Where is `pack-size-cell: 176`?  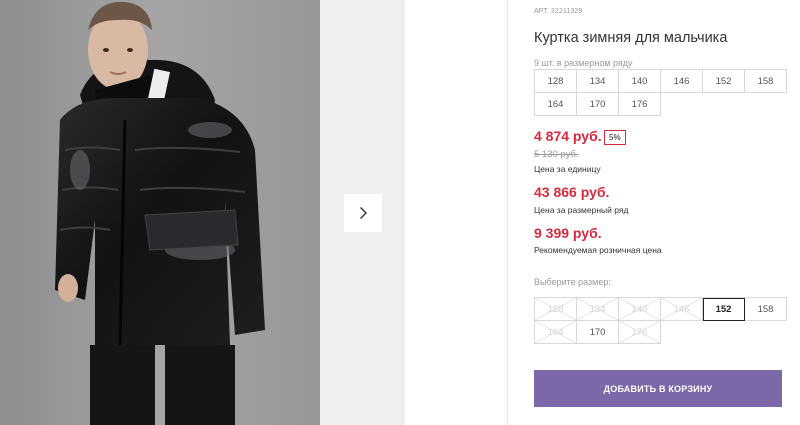
pack-size-cell: 176 is located at coordinates (640, 104).